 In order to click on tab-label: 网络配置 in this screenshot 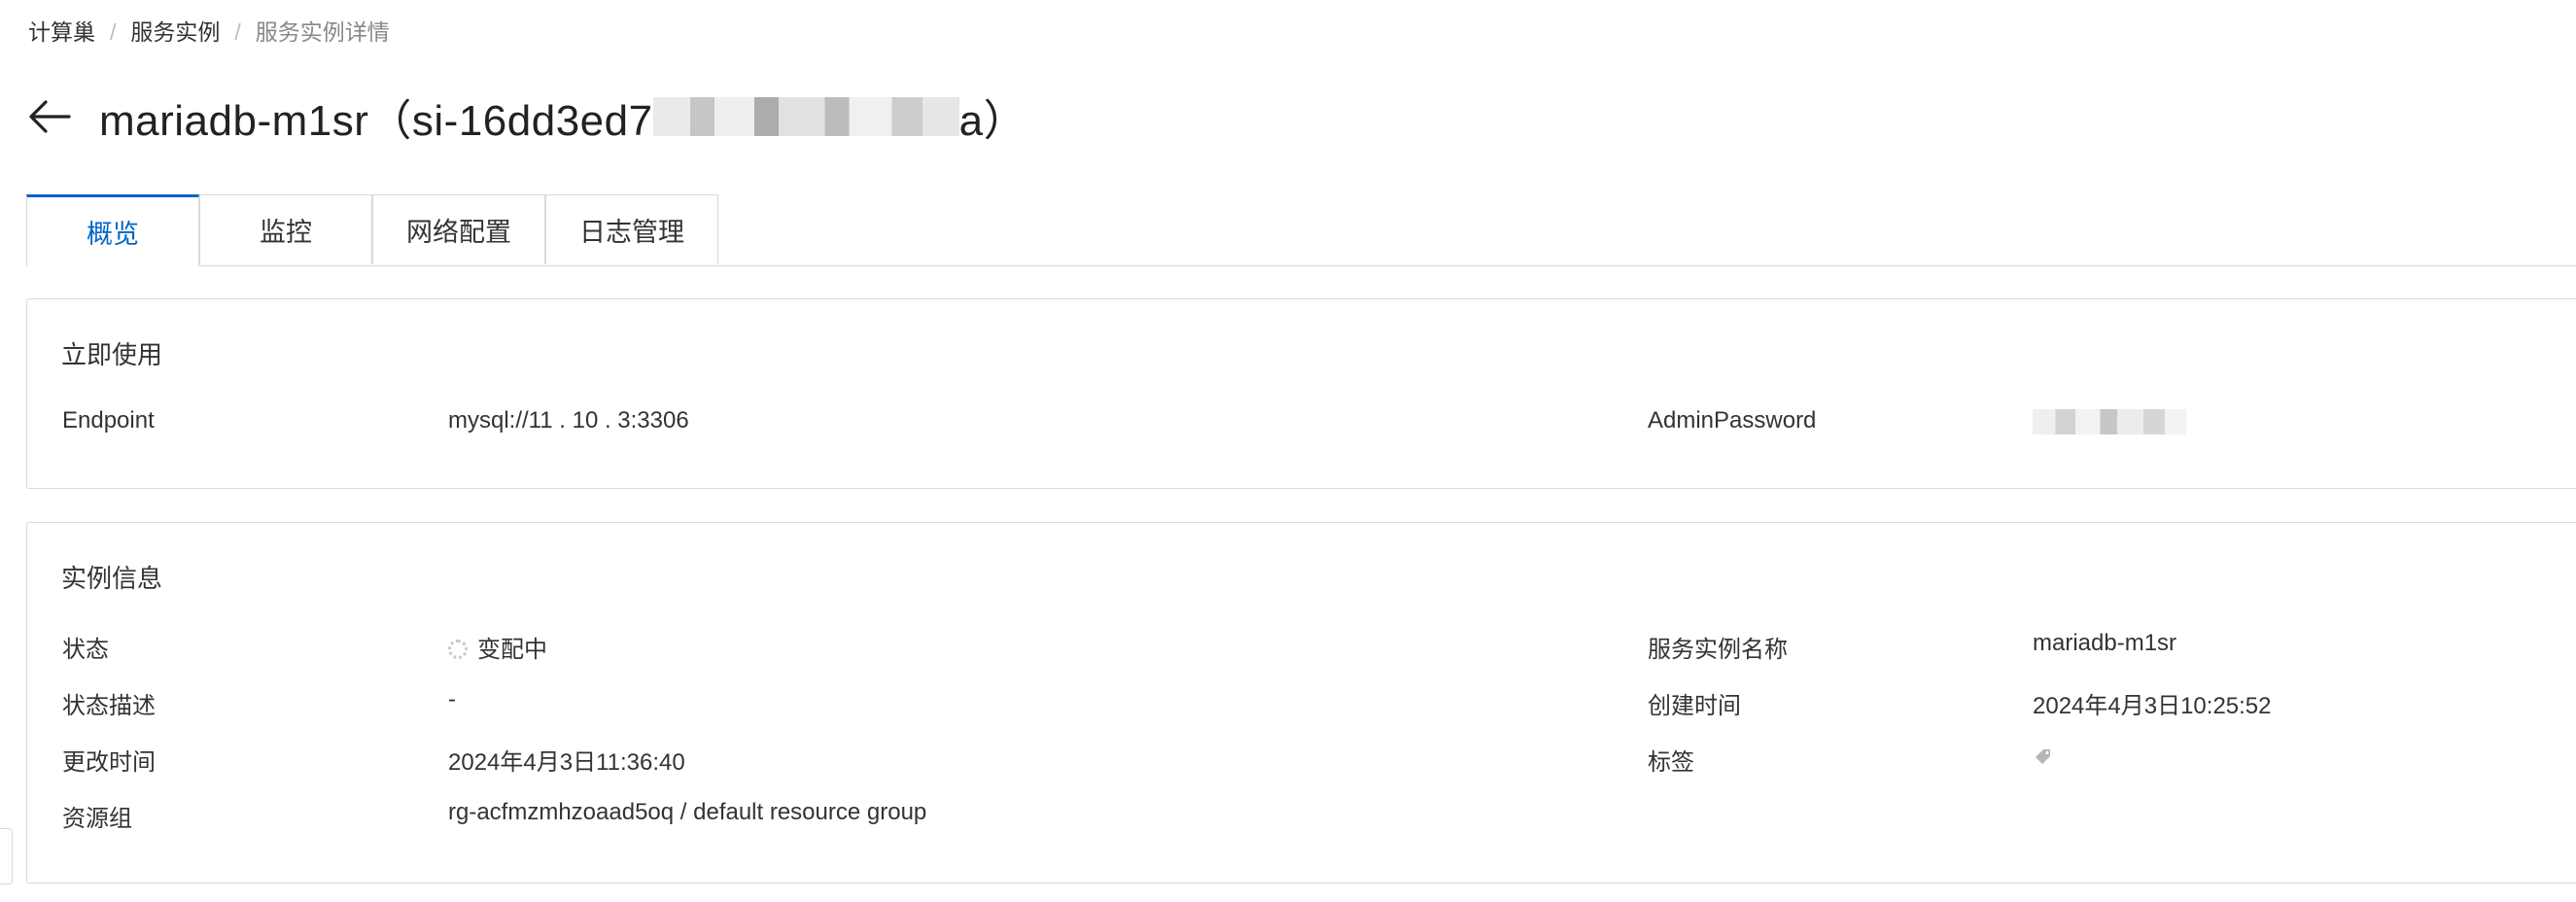, I will do `click(458, 232)`.